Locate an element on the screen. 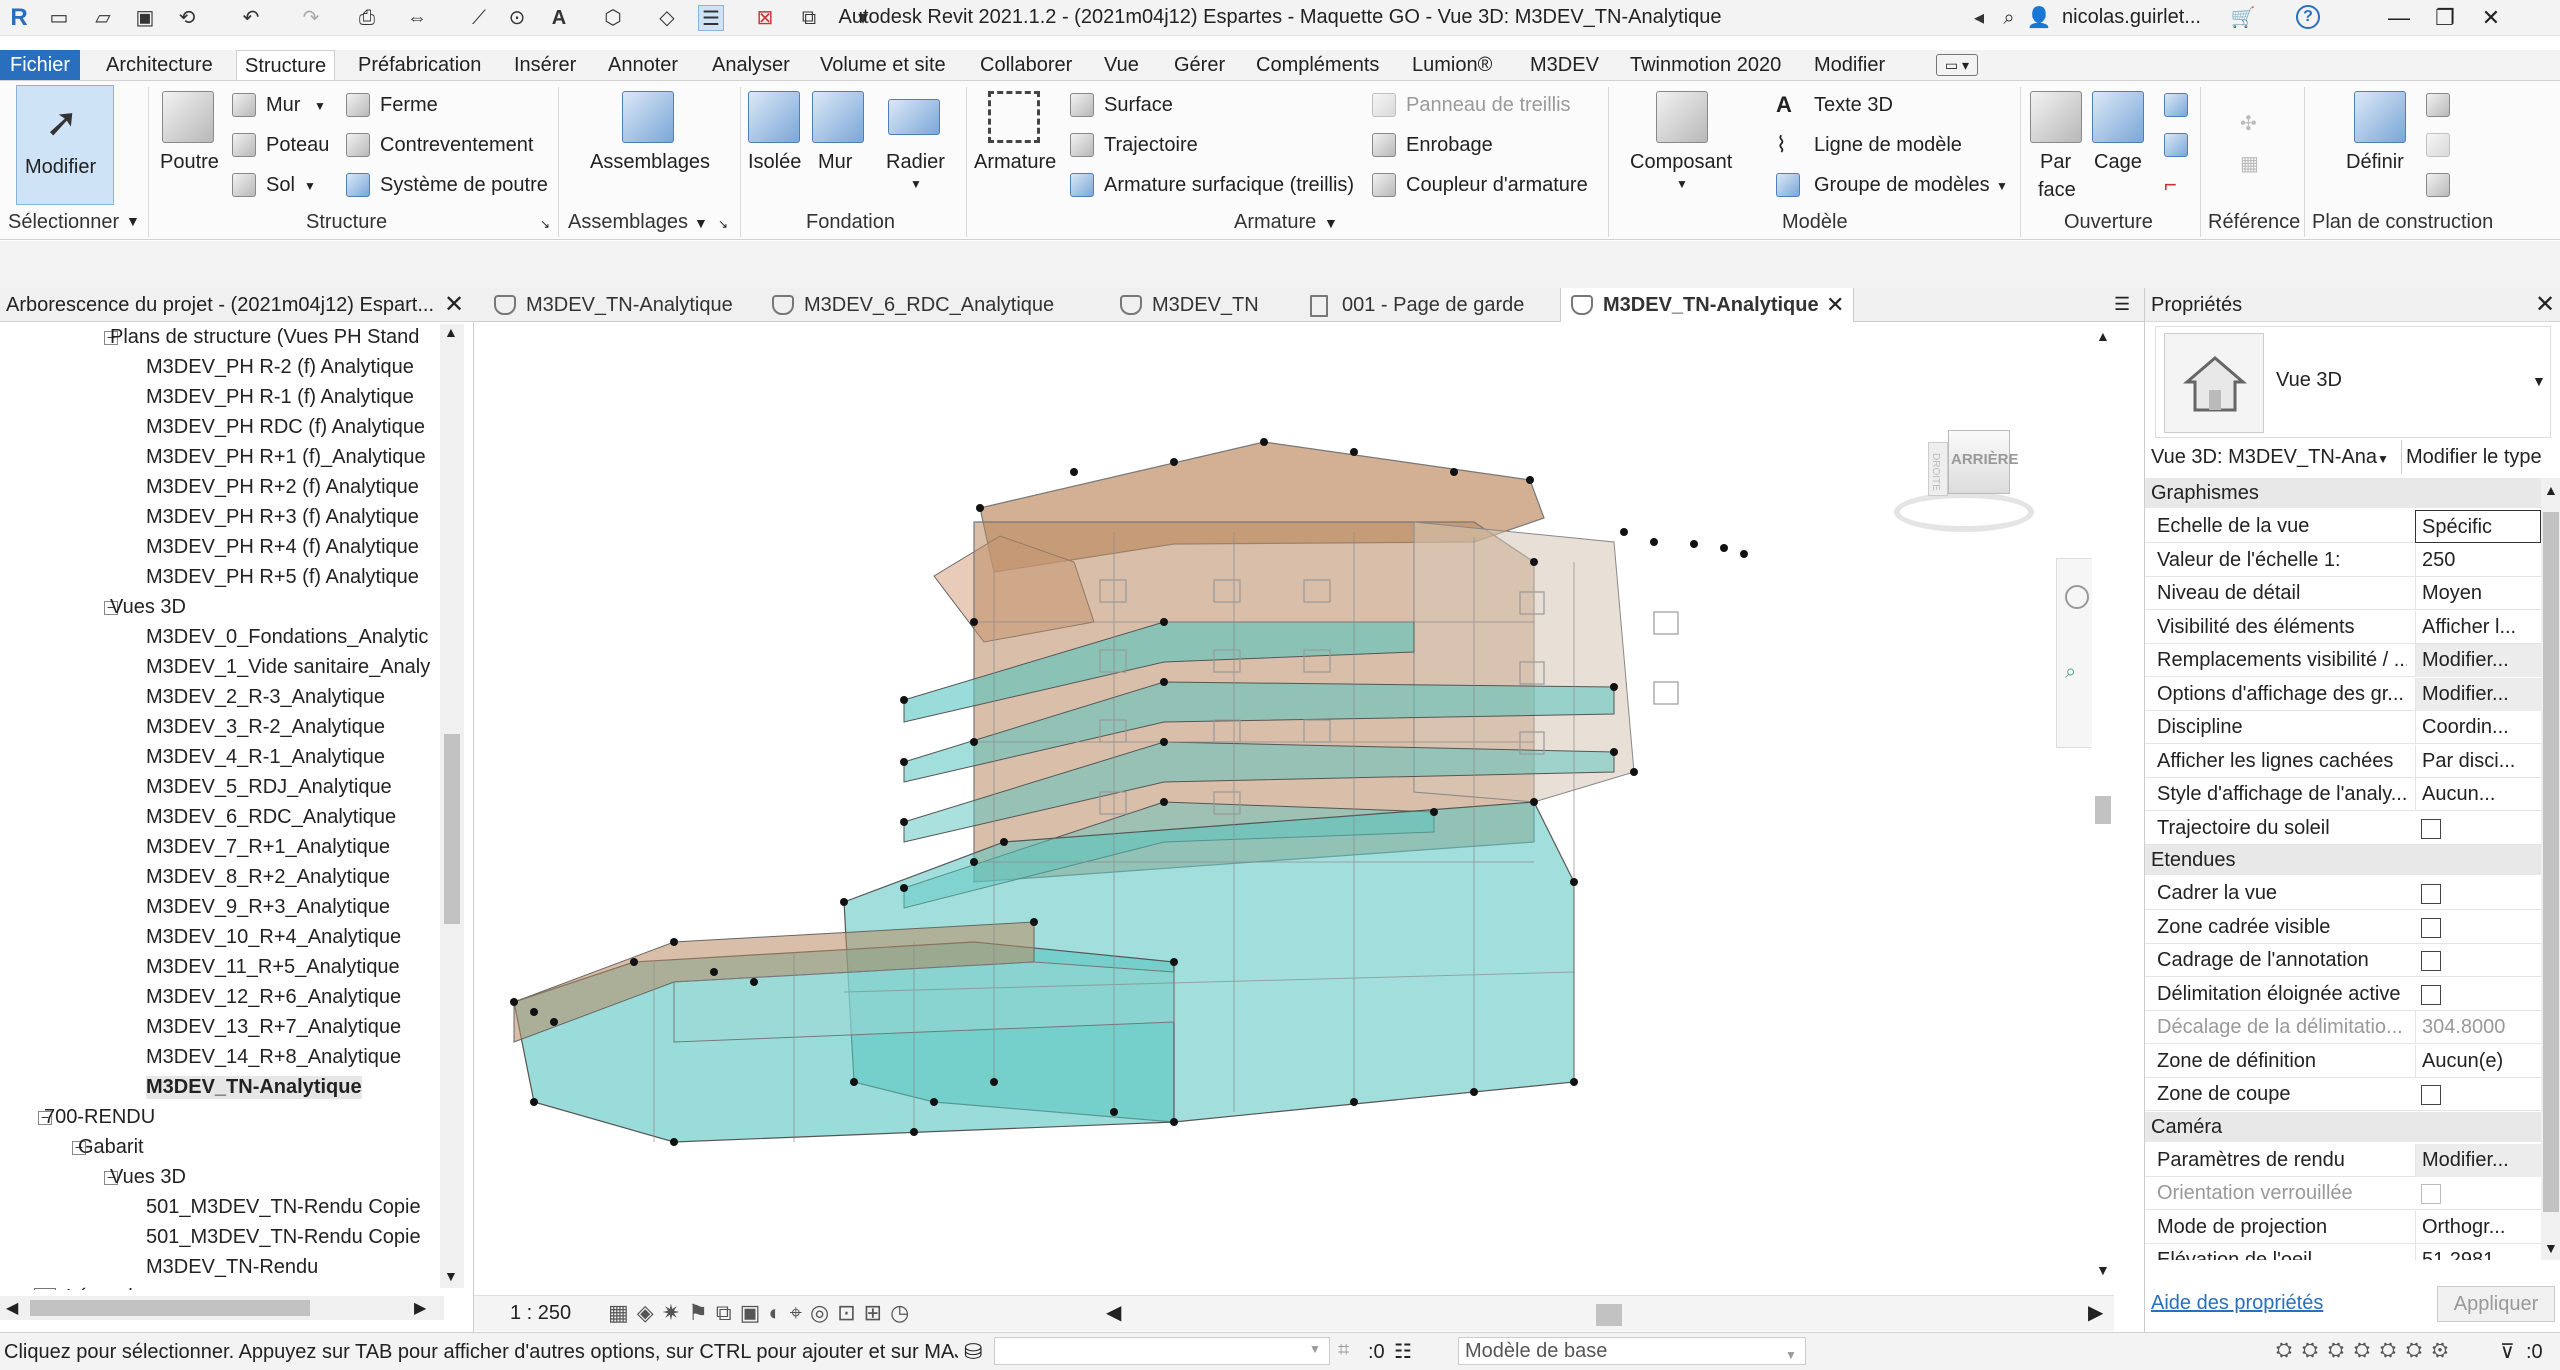 Image resolution: width=2560 pixels, height=1370 pixels. menu-analyser: Analyser is located at coordinates (751, 65).